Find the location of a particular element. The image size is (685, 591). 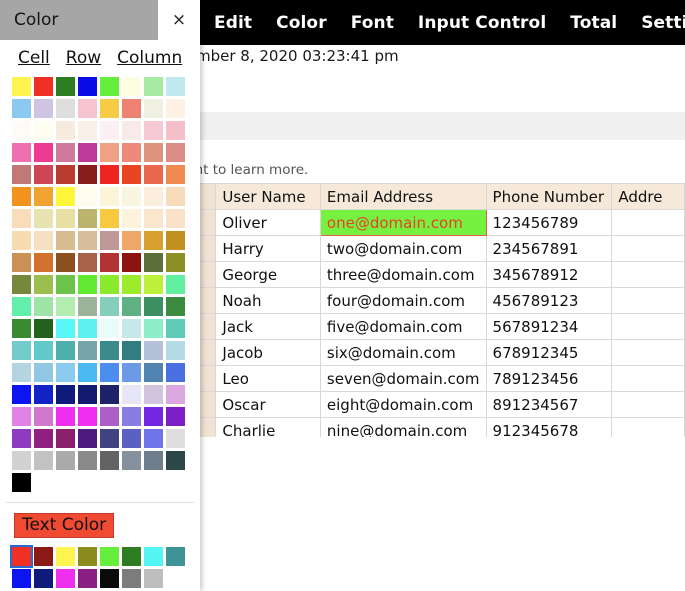

table-cell: Noah is located at coordinates (268, 300).